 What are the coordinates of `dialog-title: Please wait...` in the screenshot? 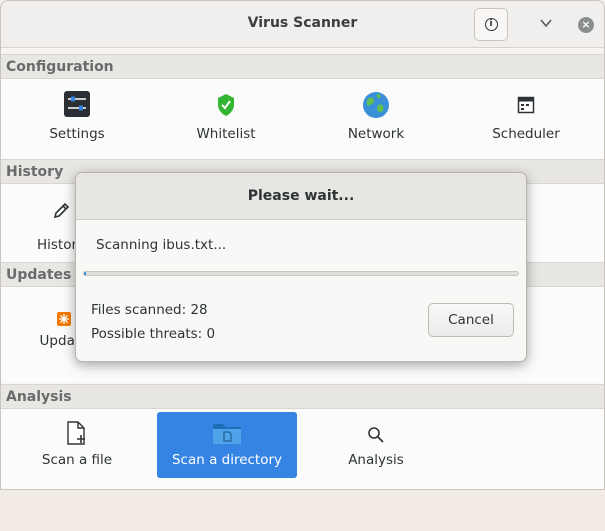 It's located at (301, 196).